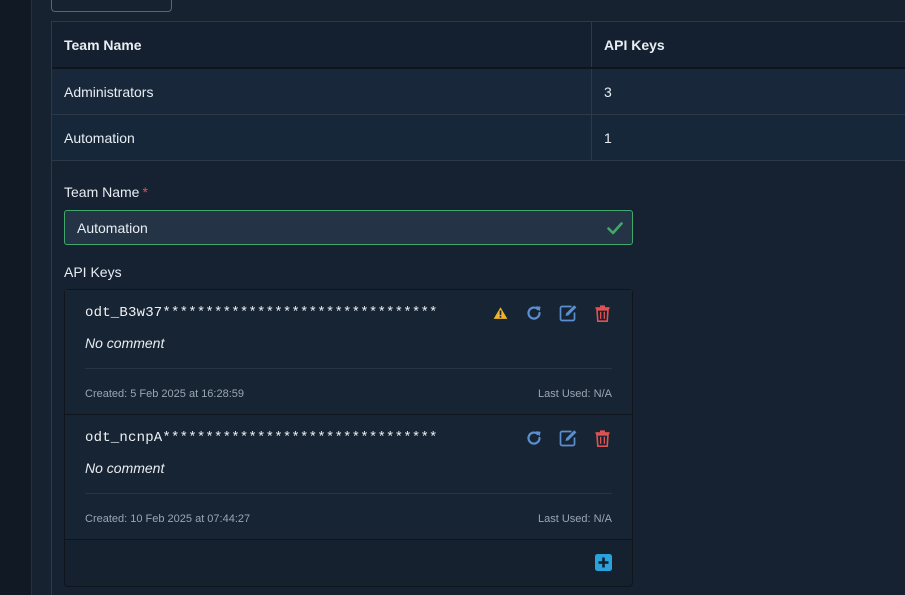 The height and width of the screenshot is (595, 905). What do you see at coordinates (322, 44) in the screenshot?
I see `column-header-team-name: Team Name` at bounding box center [322, 44].